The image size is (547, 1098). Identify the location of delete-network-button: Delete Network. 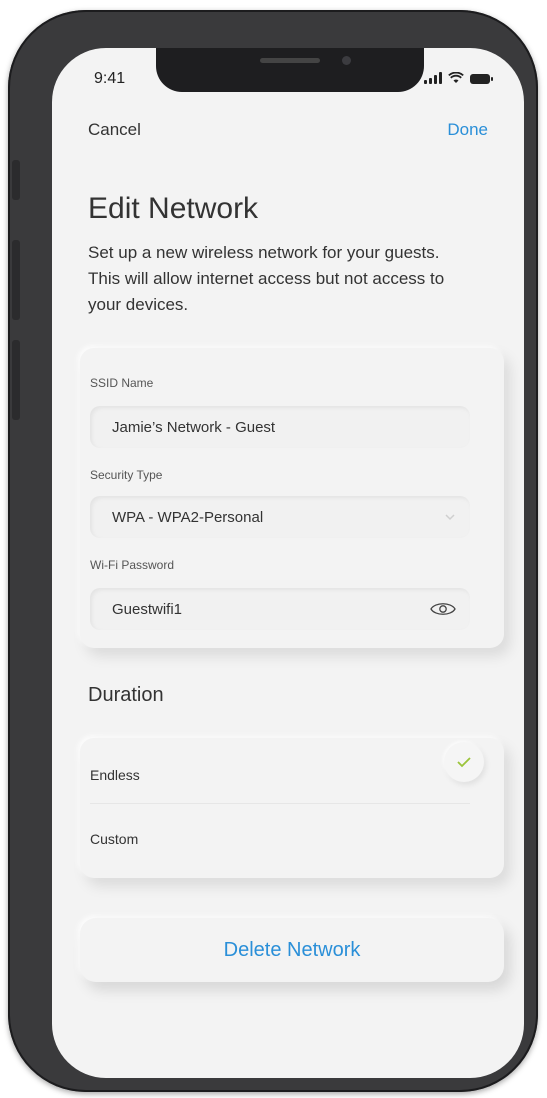
(292, 950).